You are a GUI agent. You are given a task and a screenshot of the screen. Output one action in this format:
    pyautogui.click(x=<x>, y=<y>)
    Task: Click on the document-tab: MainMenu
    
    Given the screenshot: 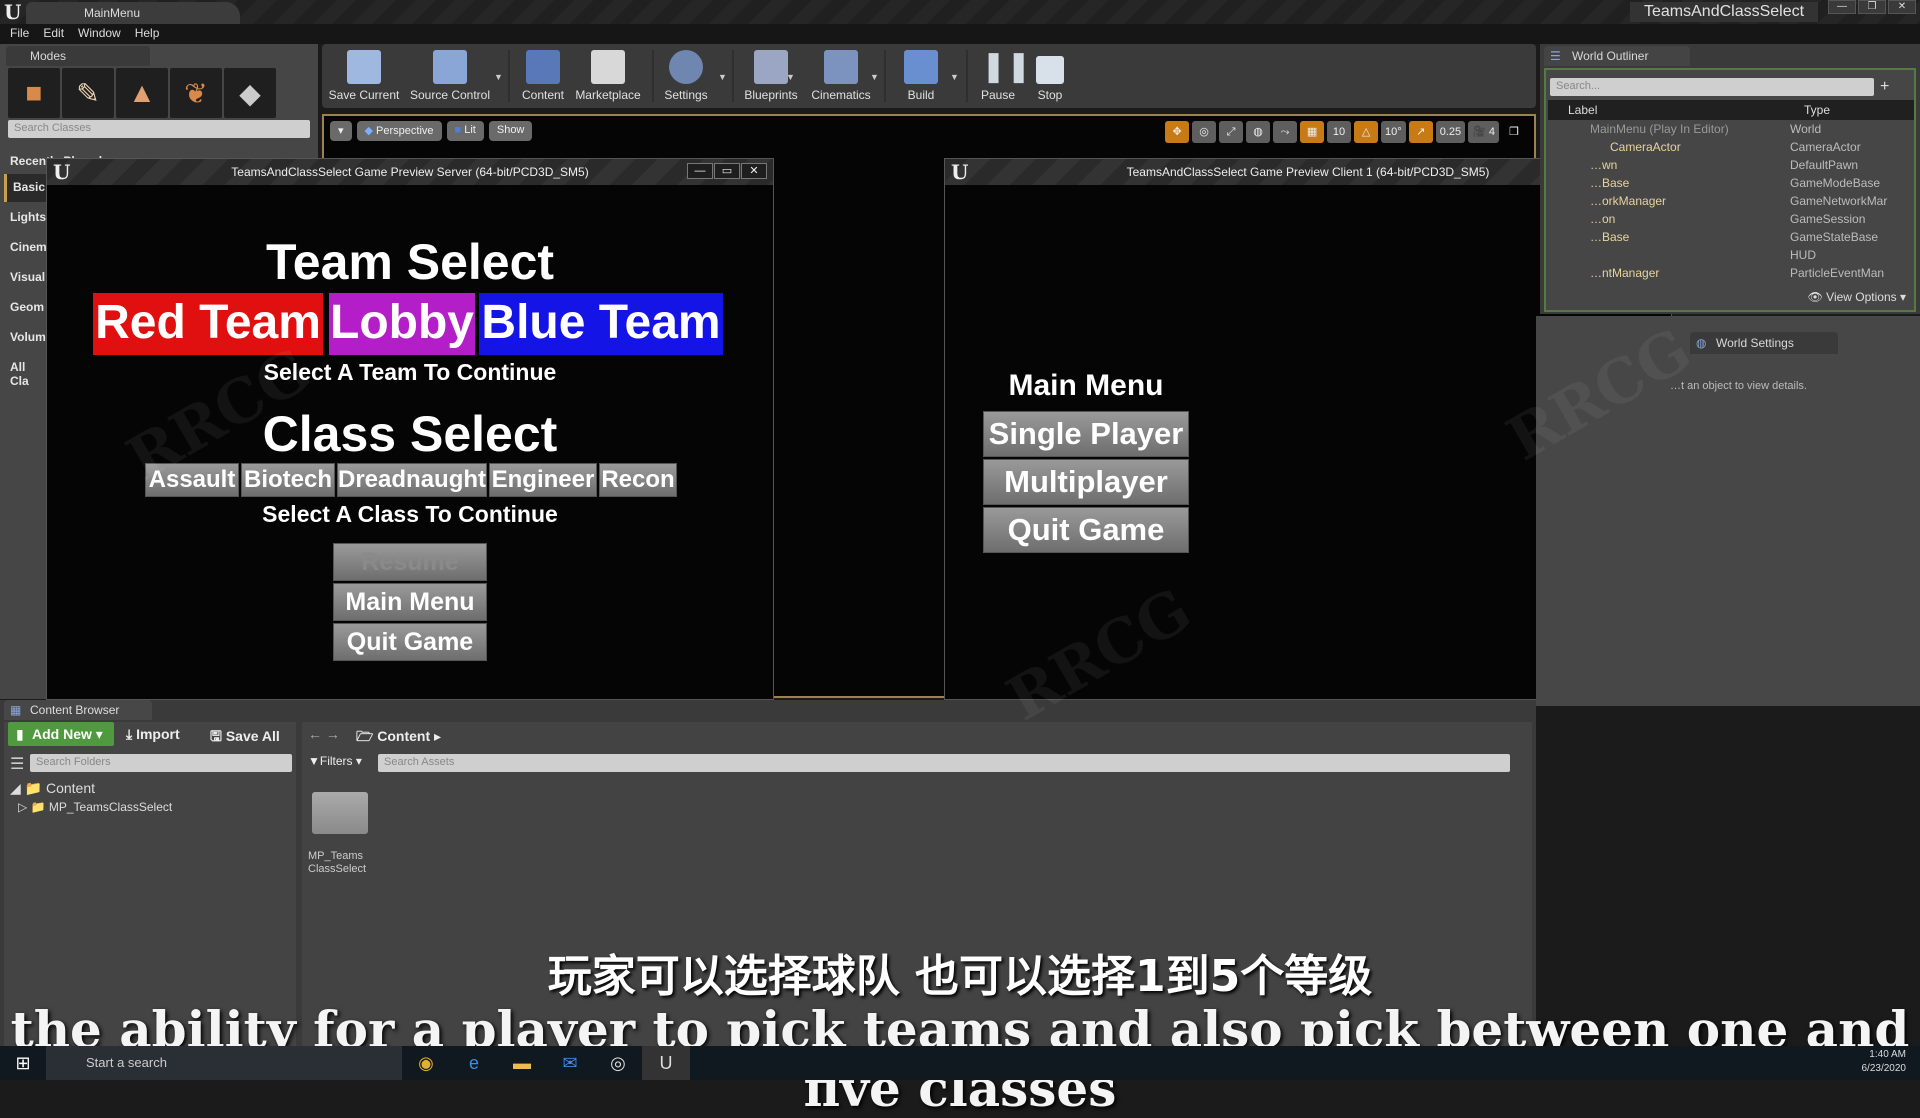 What is the action you would take?
    pyautogui.click(x=133, y=13)
    